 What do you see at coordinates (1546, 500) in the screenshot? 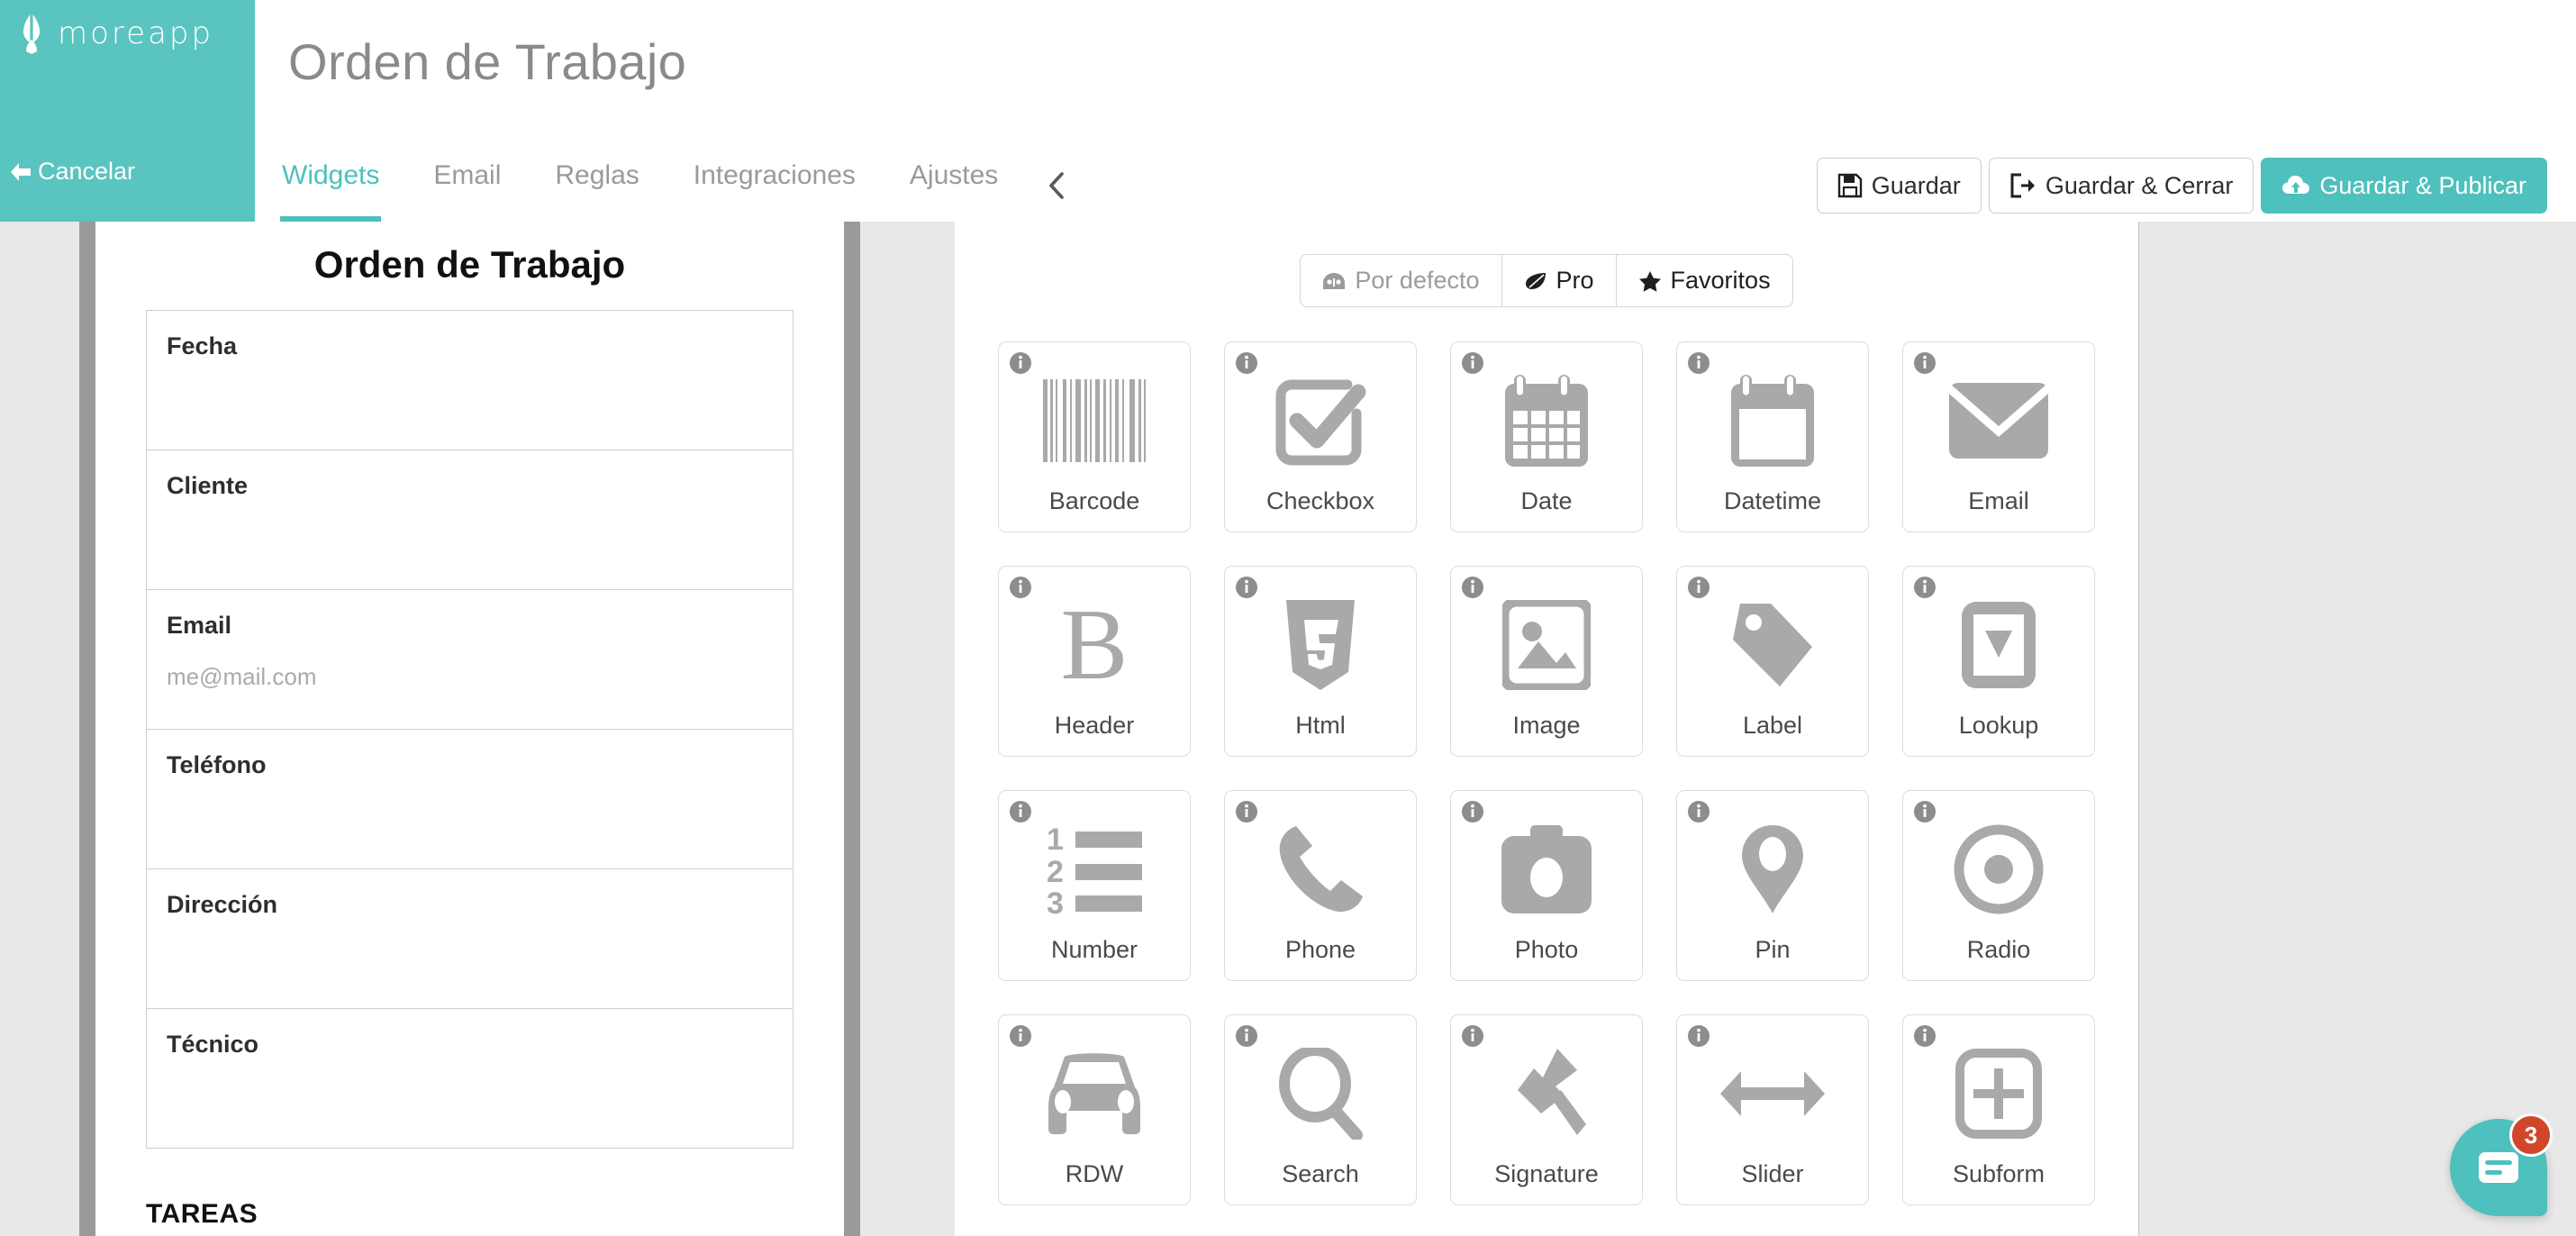
I see `widget-label: Date` at bounding box center [1546, 500].